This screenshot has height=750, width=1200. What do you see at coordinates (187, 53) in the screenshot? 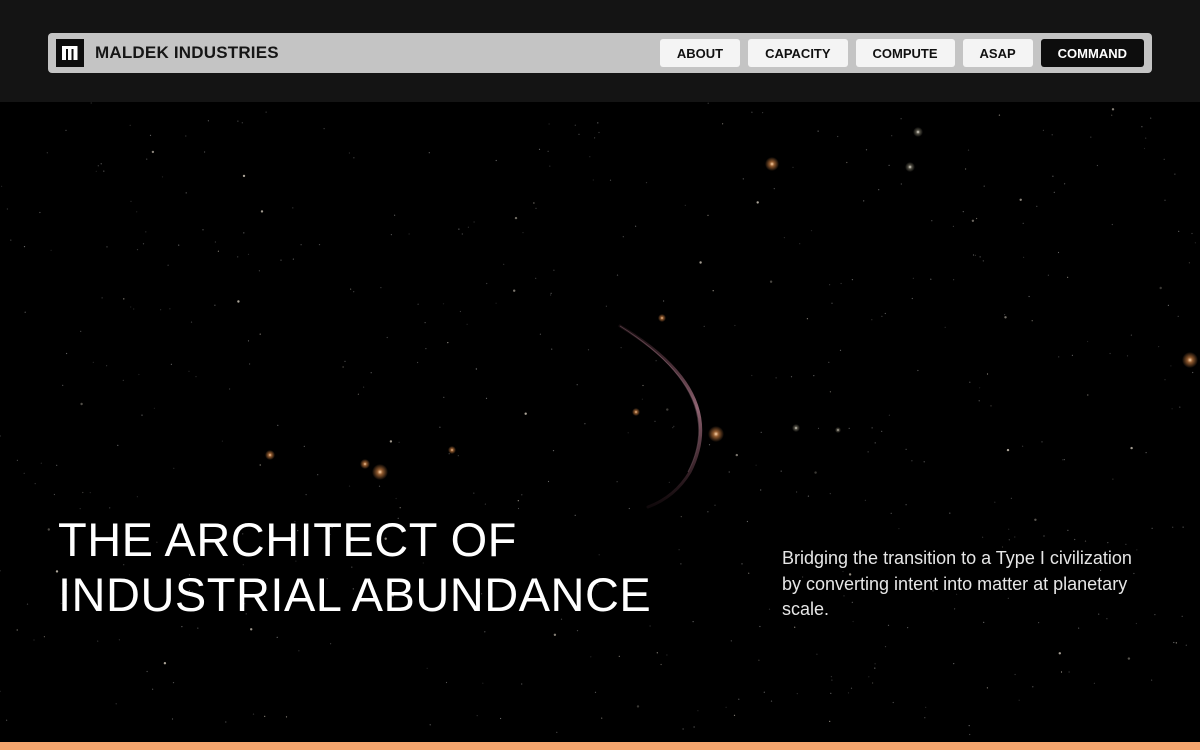
I see `brand-name: MALDEK INDUSTRIES` at bounding box center [187, 53].